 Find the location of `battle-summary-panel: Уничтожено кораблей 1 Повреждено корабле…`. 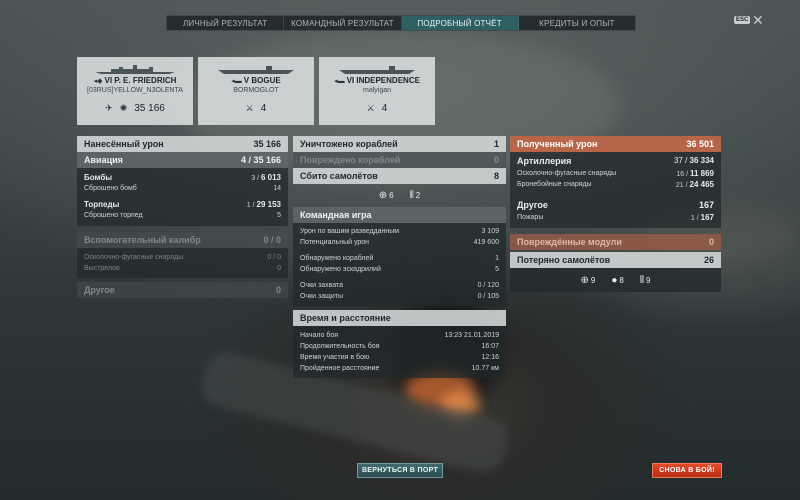

battle-summary-panel: Уничтожено кораблей 1 Повреждено корабле… is located at coordinates (399, 257).